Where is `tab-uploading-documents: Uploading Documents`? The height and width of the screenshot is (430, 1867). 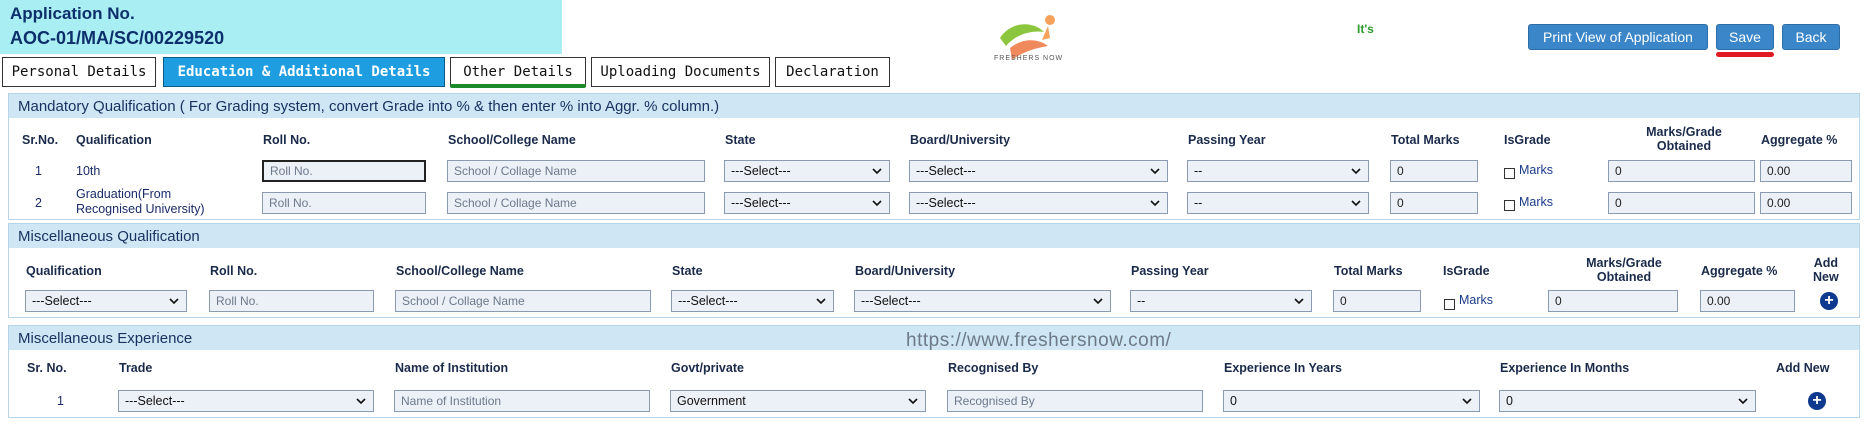
tab-uploading-documents: Uploading Documents is located at coordinates (680, 72).